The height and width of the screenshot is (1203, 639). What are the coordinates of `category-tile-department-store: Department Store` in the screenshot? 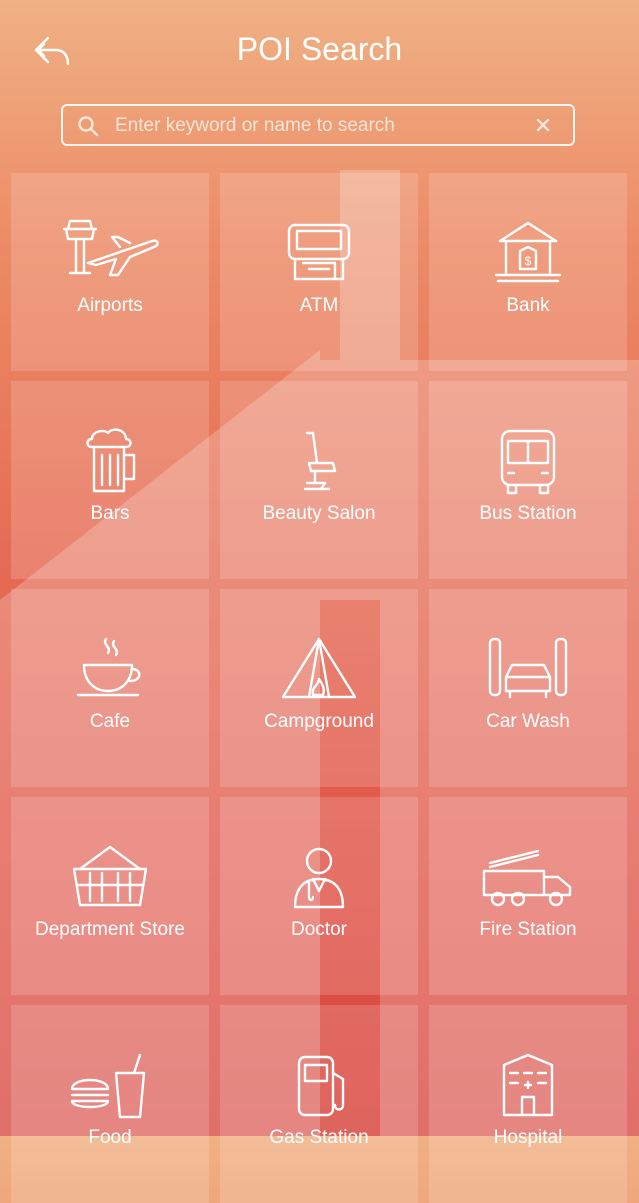 It's located at (110, 896).